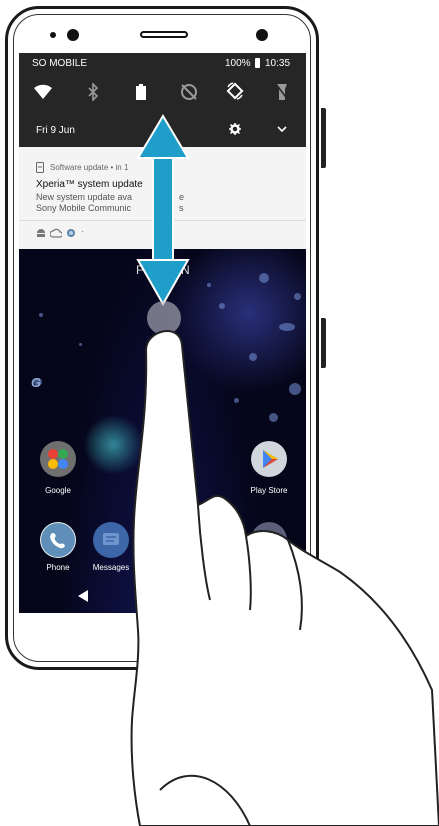  I want to click on double-arrow-icon, so click(163, 210).